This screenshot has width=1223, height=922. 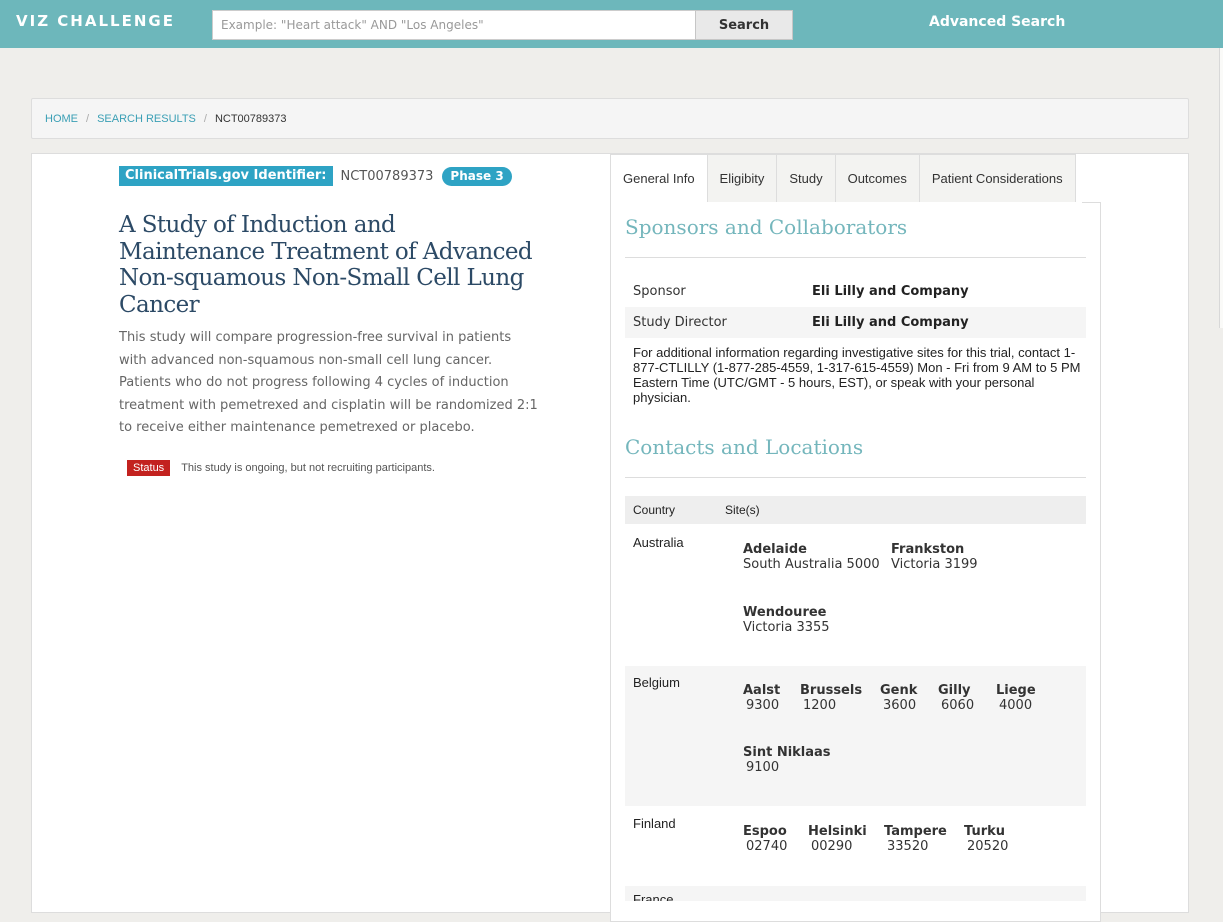 What do you see at coordinates (928, 549) in the screenshot?
I see `site-city: Frankston` at bounding box center [928, 549].